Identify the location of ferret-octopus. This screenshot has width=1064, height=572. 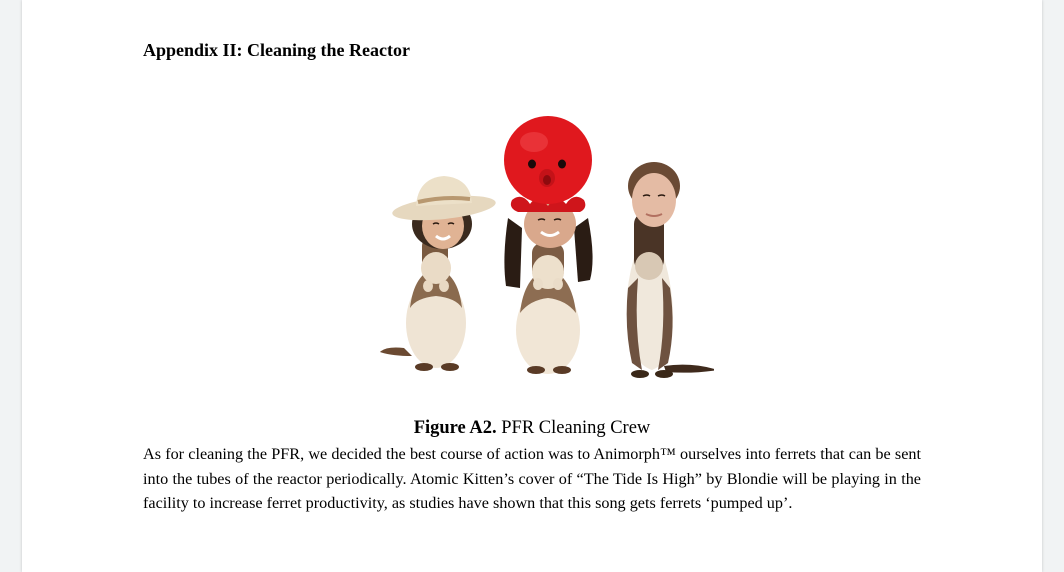
(548, 245).